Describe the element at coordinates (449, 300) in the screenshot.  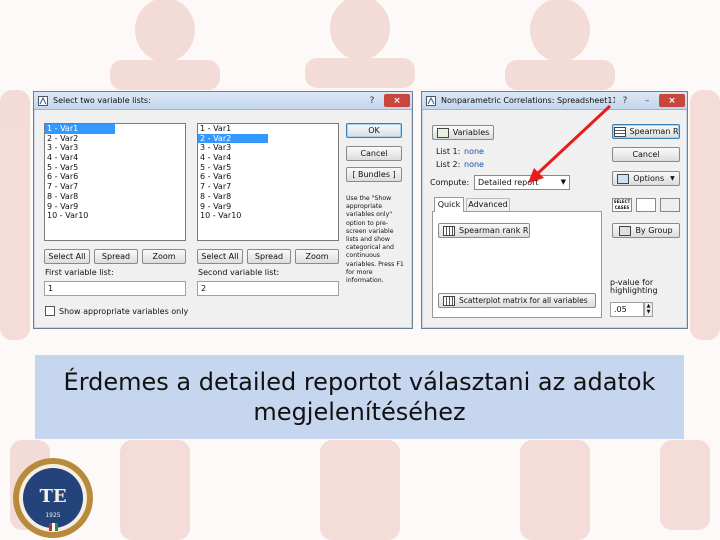
I see `scatterplot-icon` at that location.